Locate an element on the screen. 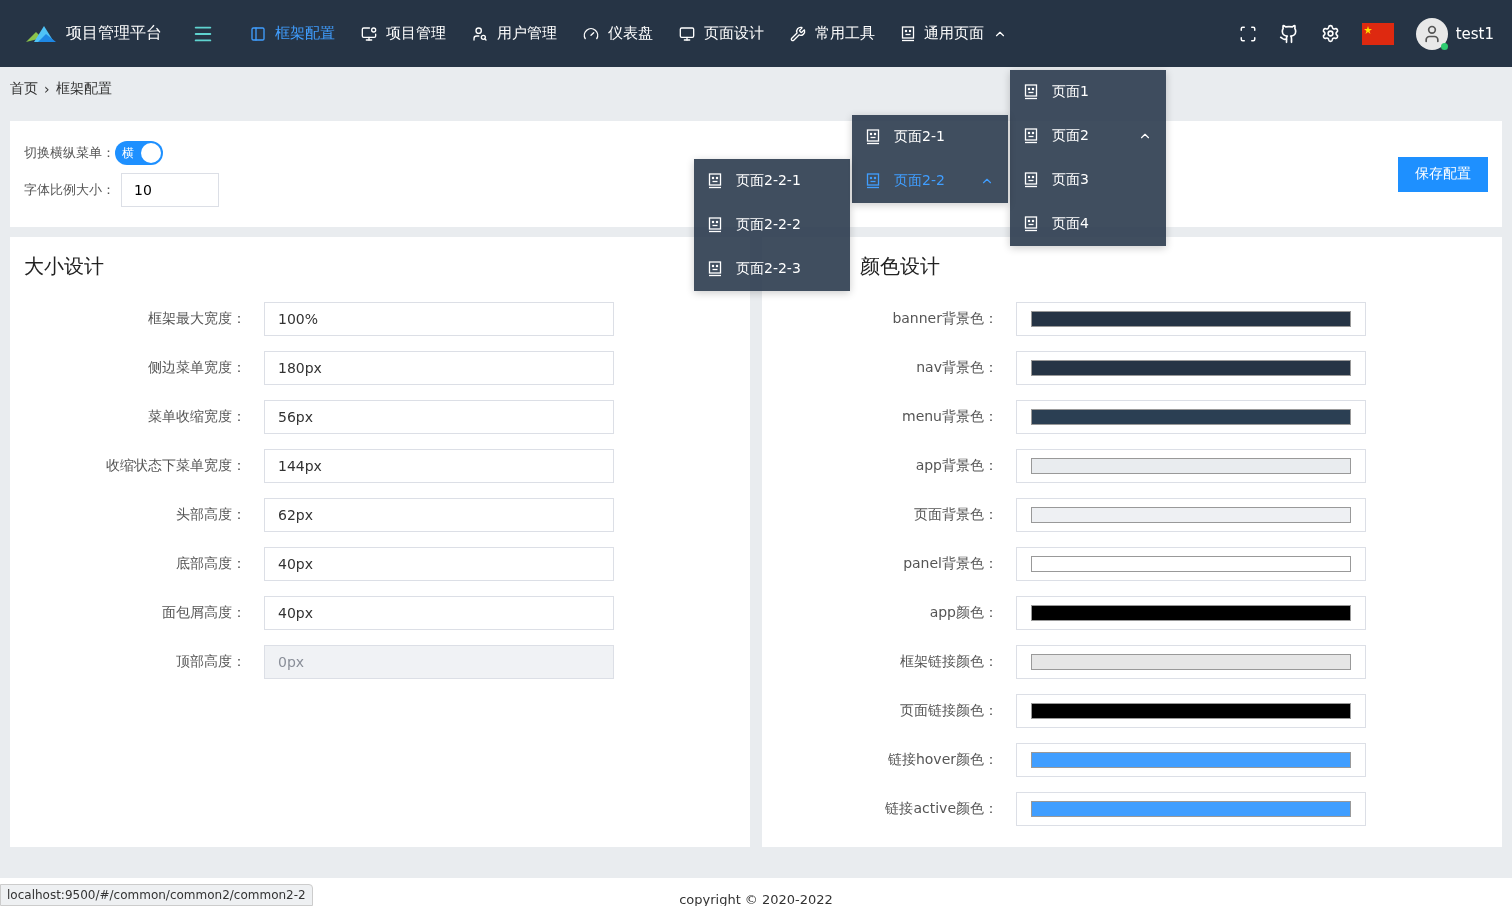 This screenshot has width=1512, height=906. field-label: banner背景色： is located at coordinates (944, 318).